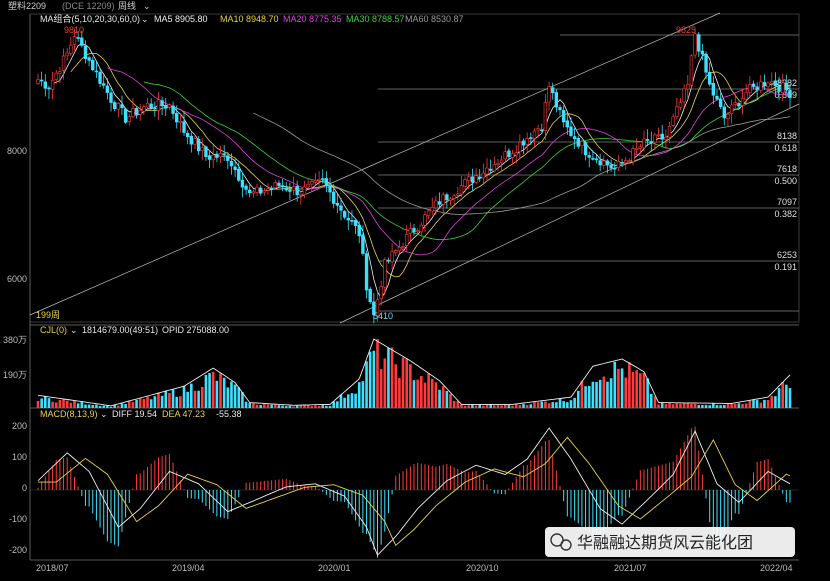 The image size is (830, 581). Describe the element at coordinates (785, 181) in the screenshot. I see `fib-ratio-label: 0.500` at that location.